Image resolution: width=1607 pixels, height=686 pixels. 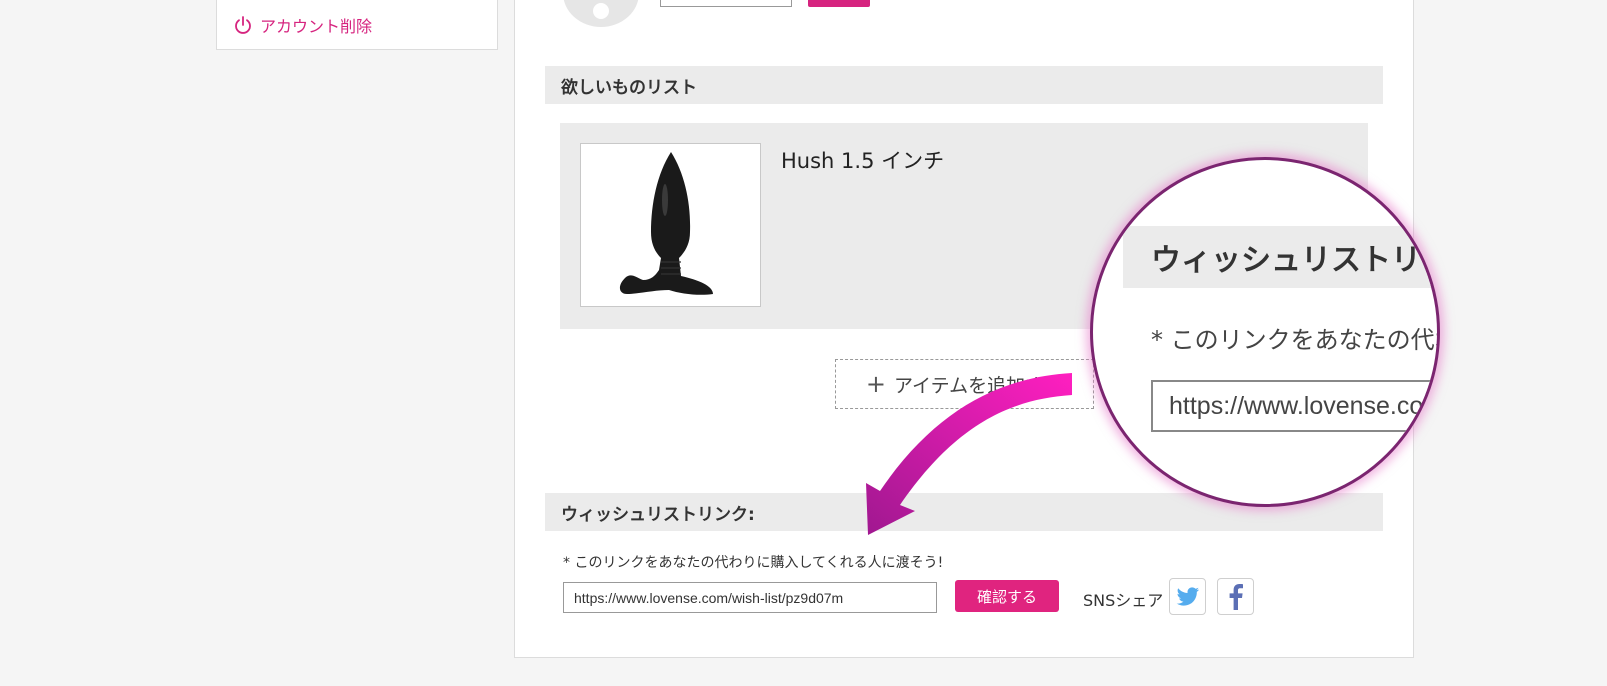 What do you see at coordinates (839, 3) in the screenshot?
I see `profile-button-partial` at bounding box center [839, 3].